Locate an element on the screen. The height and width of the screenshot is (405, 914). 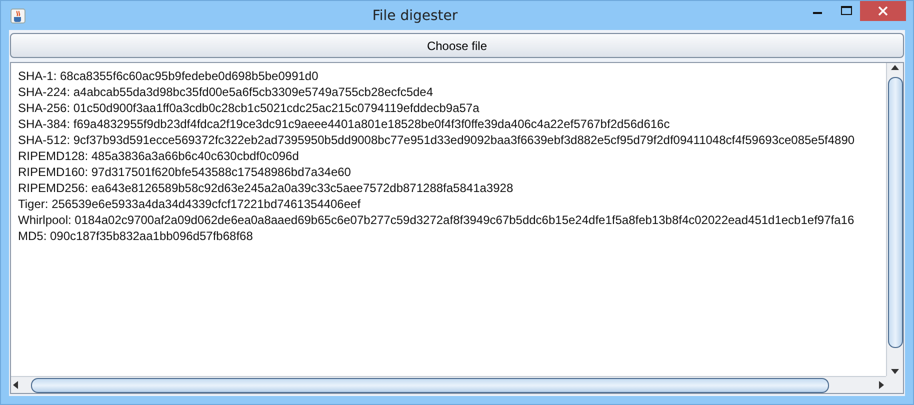
up-arrow-icon is located at coordinates (895, 68).